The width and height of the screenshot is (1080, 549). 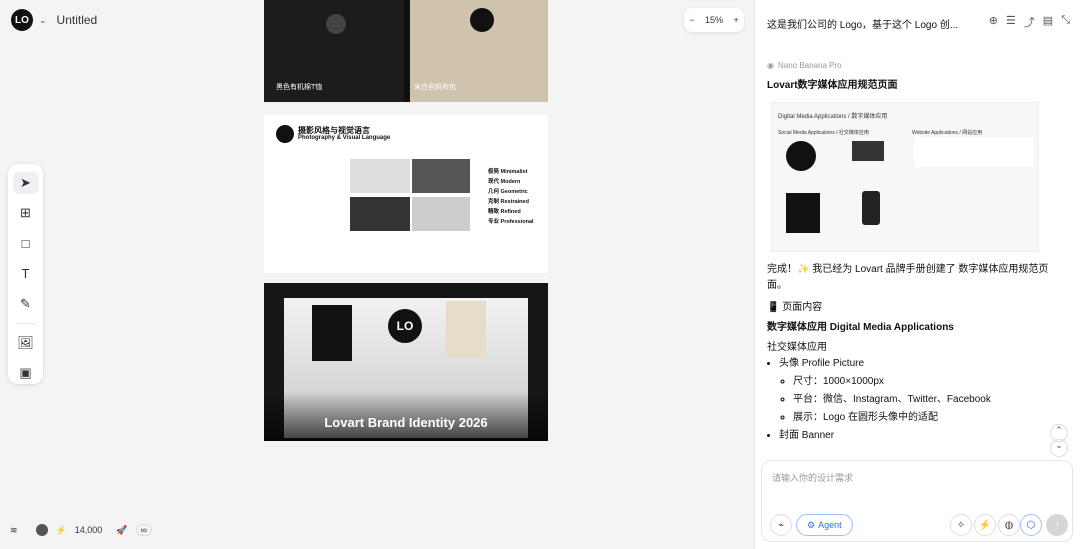 I want to click on caption-tote: 米白色帆布包, so click(x=435, y=87).